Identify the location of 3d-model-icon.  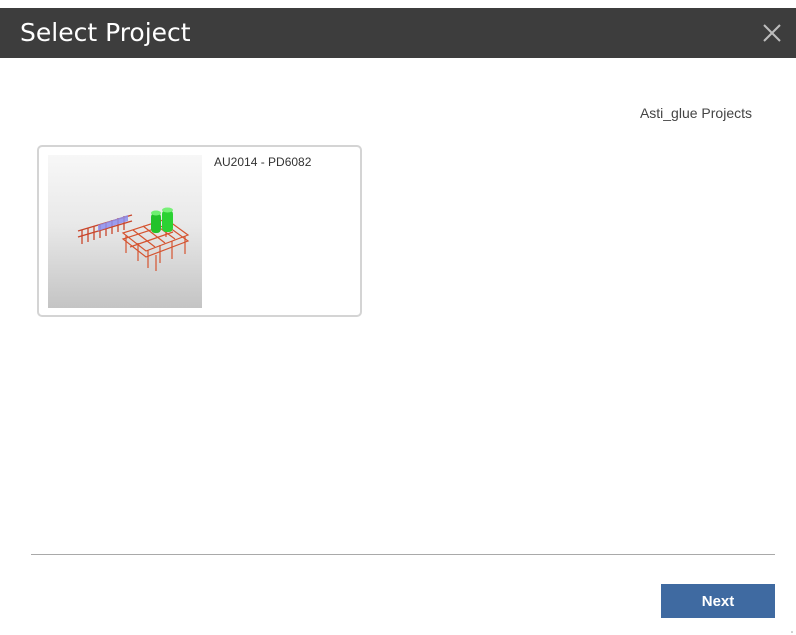
(133, 239).